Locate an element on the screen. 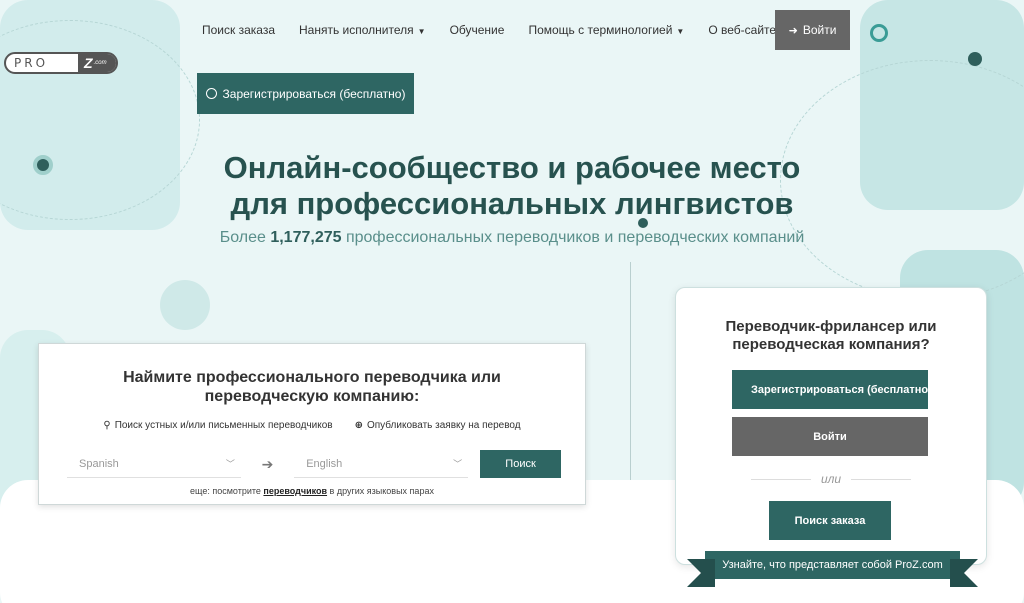  learn-about-ribbon: Узнайте, что представляет собой ProZ.com is located at coordinates (832, 569).